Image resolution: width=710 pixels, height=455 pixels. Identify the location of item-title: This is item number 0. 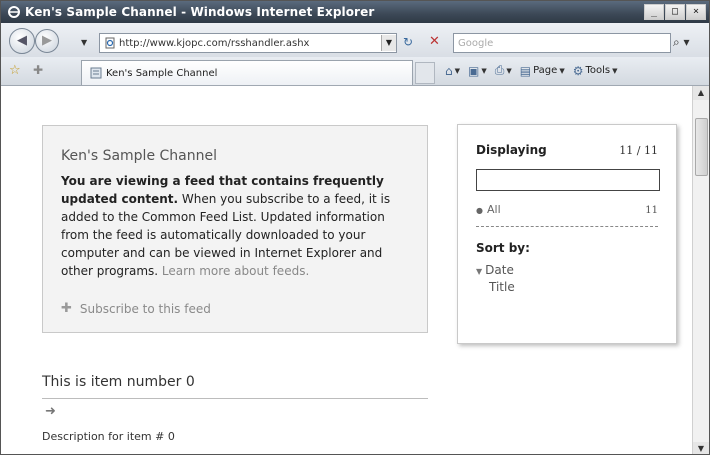
(118, 382).